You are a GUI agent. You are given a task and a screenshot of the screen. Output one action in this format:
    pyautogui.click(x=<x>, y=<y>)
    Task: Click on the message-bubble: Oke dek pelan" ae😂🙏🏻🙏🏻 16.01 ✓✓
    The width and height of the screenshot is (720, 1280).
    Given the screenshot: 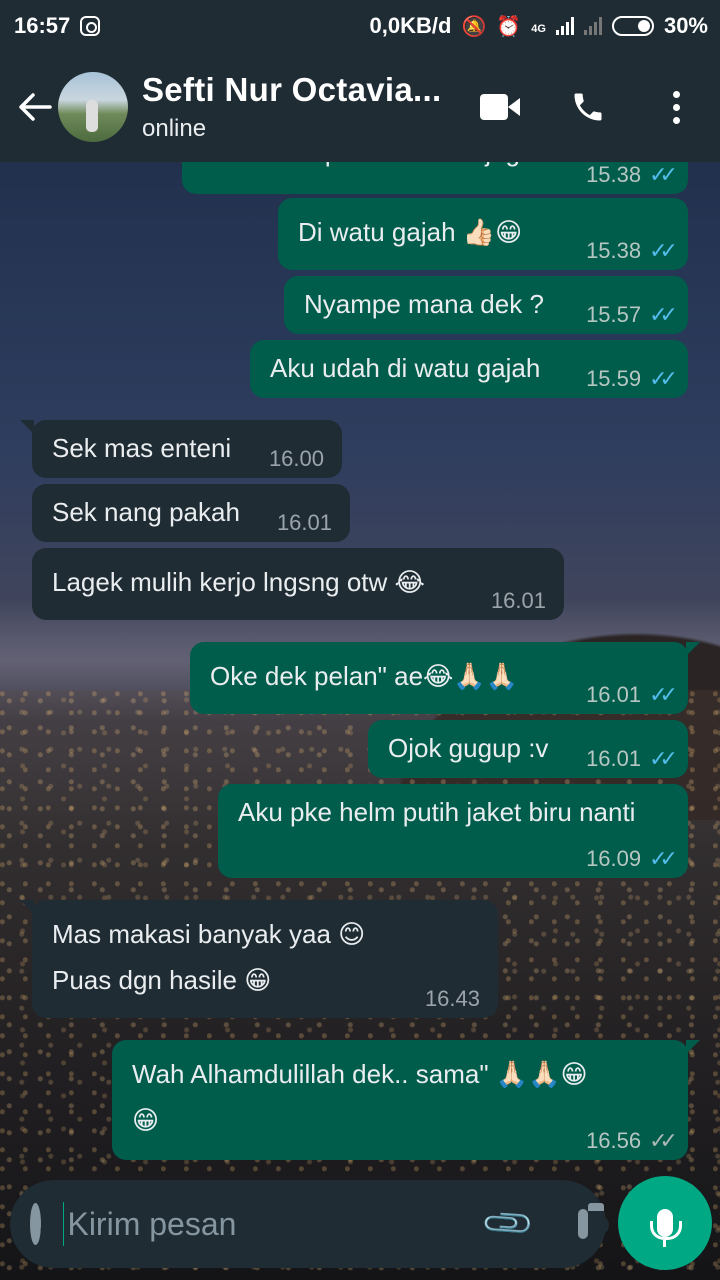 What is the action you would take?
    pyautogui.click(x=445, y=678)
    